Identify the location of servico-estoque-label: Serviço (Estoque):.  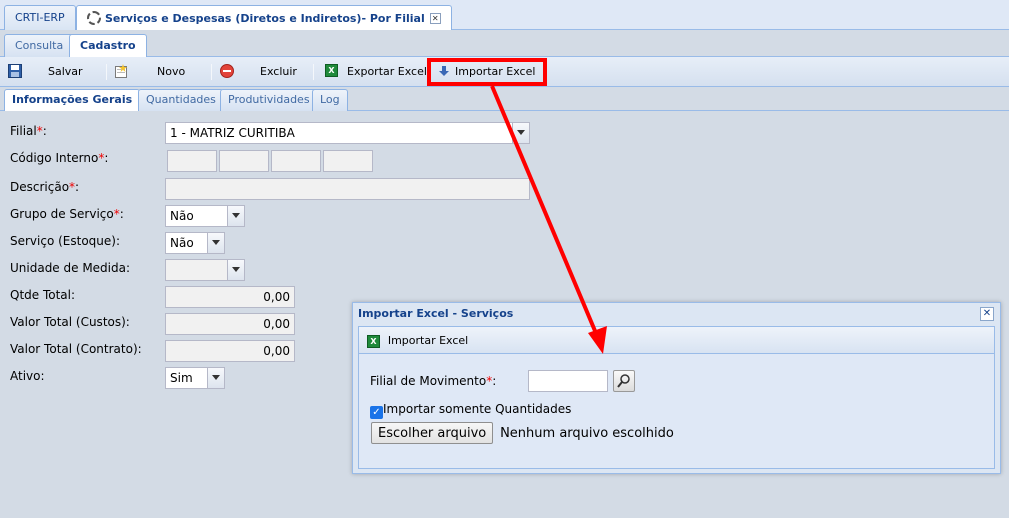
(65, 241).